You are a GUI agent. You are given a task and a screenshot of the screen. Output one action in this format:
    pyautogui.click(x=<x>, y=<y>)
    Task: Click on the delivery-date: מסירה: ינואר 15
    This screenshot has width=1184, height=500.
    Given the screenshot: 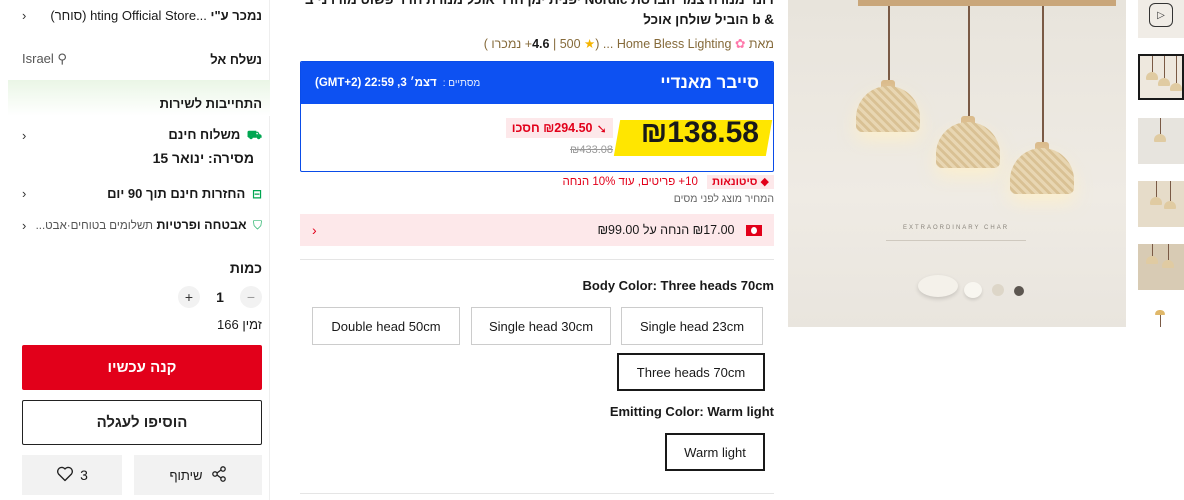 What is the action you would take?
    pyautogui.click(x=203, y=158)
    